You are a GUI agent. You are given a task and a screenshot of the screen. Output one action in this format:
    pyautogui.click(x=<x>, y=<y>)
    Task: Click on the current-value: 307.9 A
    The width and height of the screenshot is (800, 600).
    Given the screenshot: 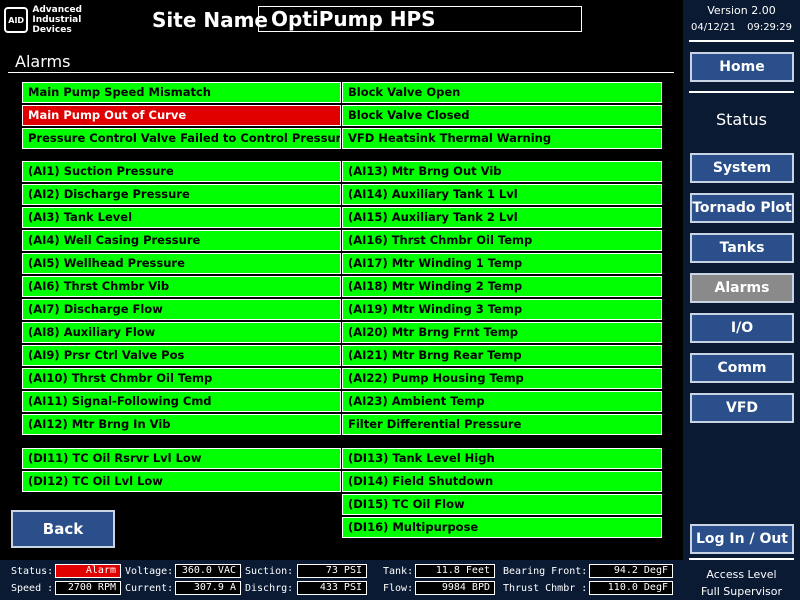 What is the action you would take?
    pyautogui.click(x=208, y=588)
    